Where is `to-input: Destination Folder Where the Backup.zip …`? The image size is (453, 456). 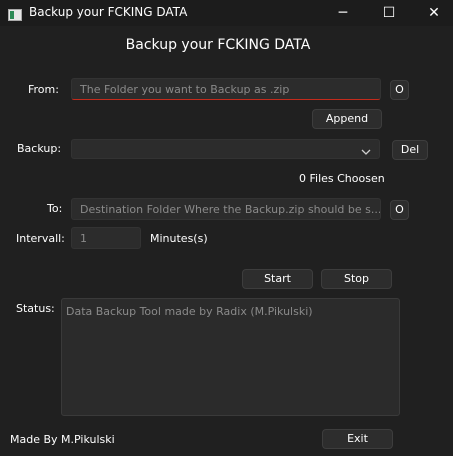
to-input: Destination Folder Where the Backup.zip … is located at coordinates (226, 209).